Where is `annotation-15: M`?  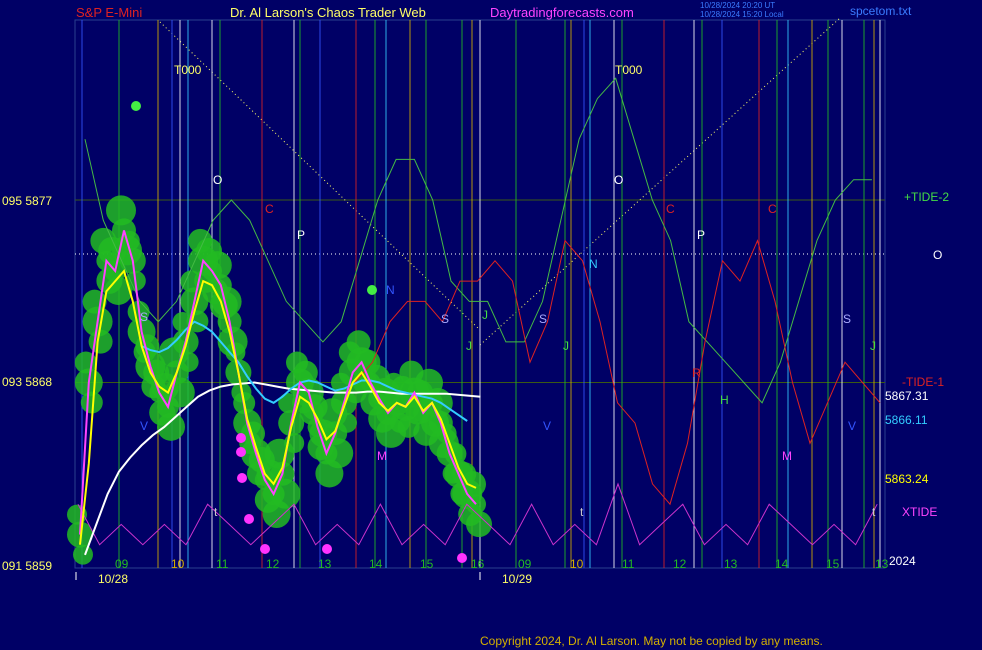 annotation-15: M is located at coordinates (382, 456).